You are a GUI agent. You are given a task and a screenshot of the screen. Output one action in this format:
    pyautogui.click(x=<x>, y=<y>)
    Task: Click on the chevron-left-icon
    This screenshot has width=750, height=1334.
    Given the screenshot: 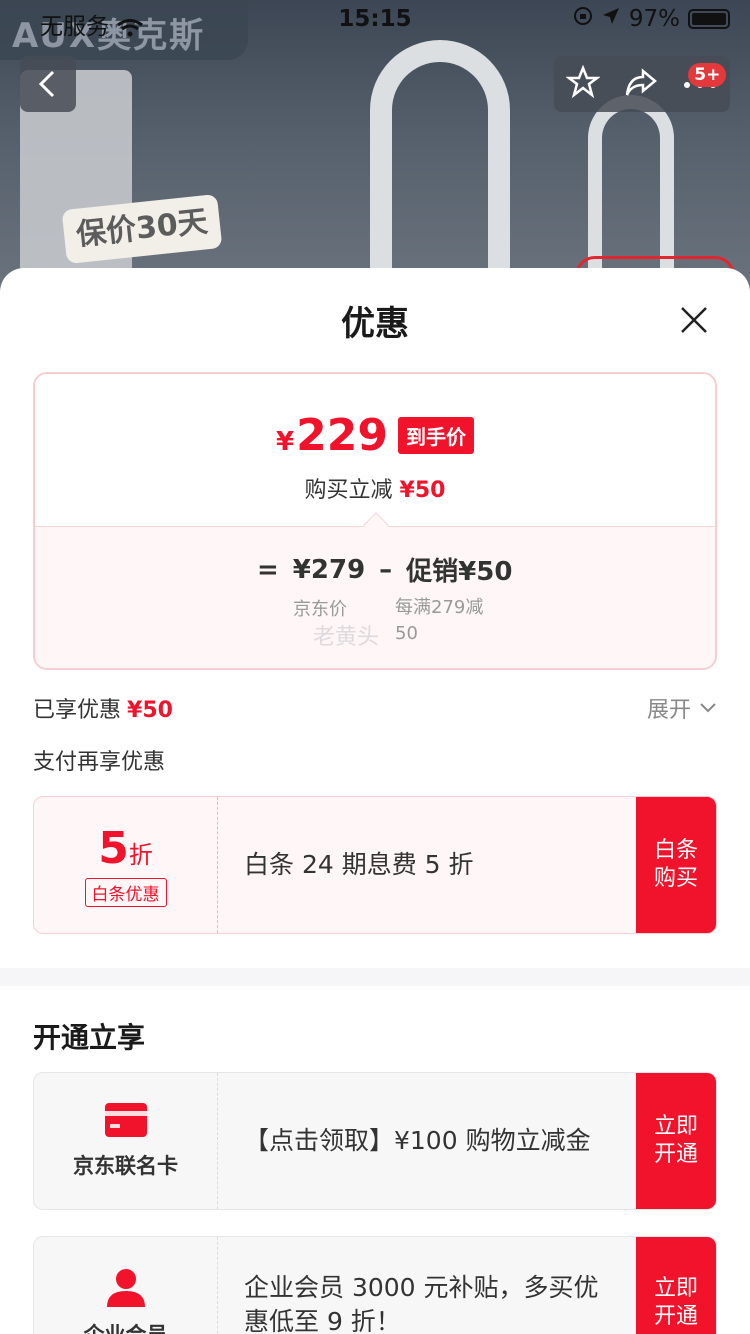 What is the action you would take?
    pyautogui.click(x=46, y=84)
    